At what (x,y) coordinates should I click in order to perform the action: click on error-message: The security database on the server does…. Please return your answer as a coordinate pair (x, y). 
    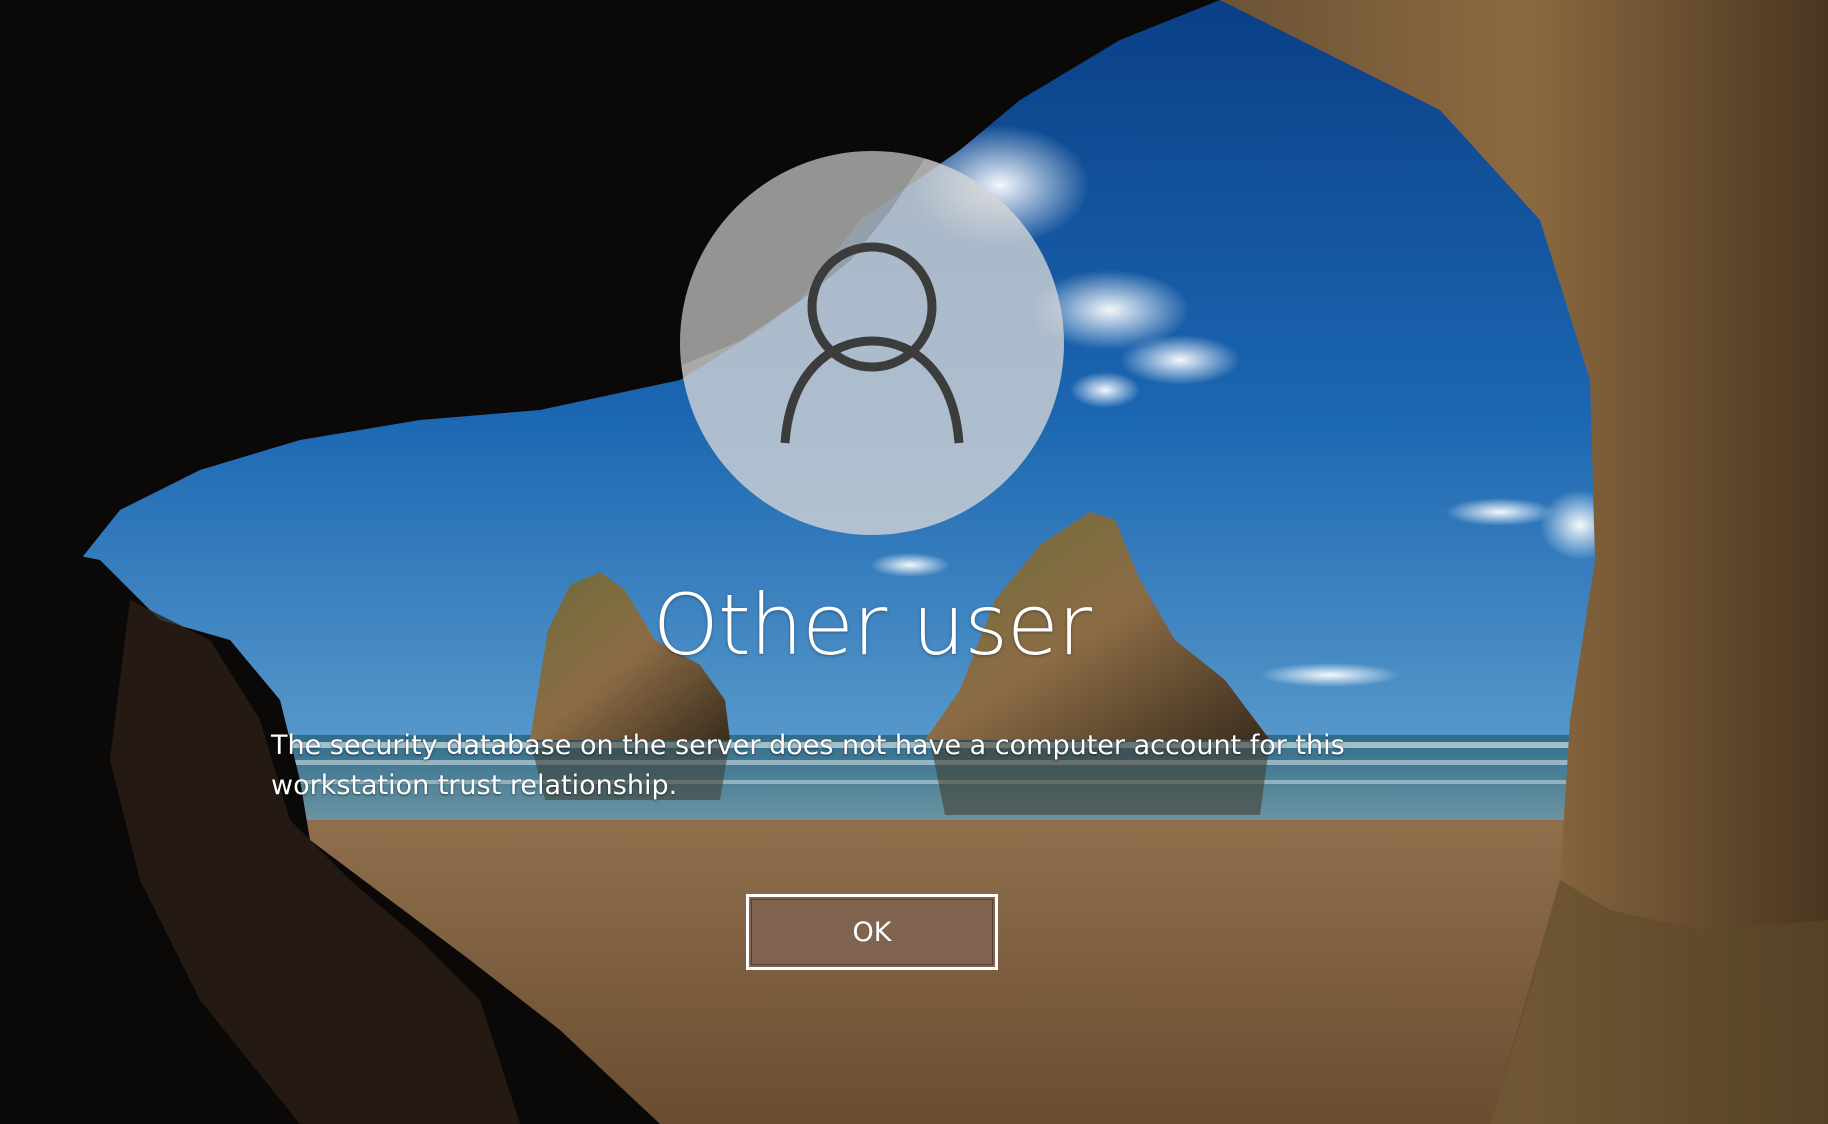
    Looking at the image, I should click on (808, 765).